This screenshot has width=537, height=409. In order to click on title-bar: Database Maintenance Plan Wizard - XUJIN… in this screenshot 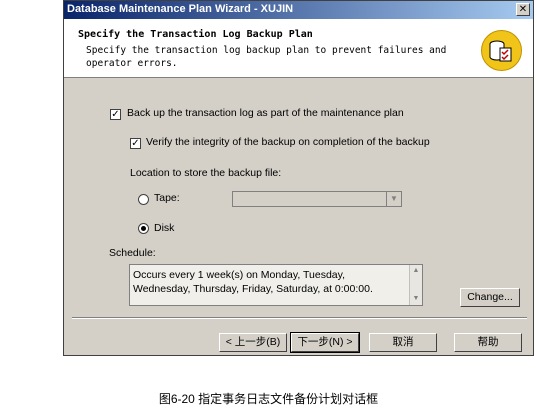, I will do `click(298, 10)`.